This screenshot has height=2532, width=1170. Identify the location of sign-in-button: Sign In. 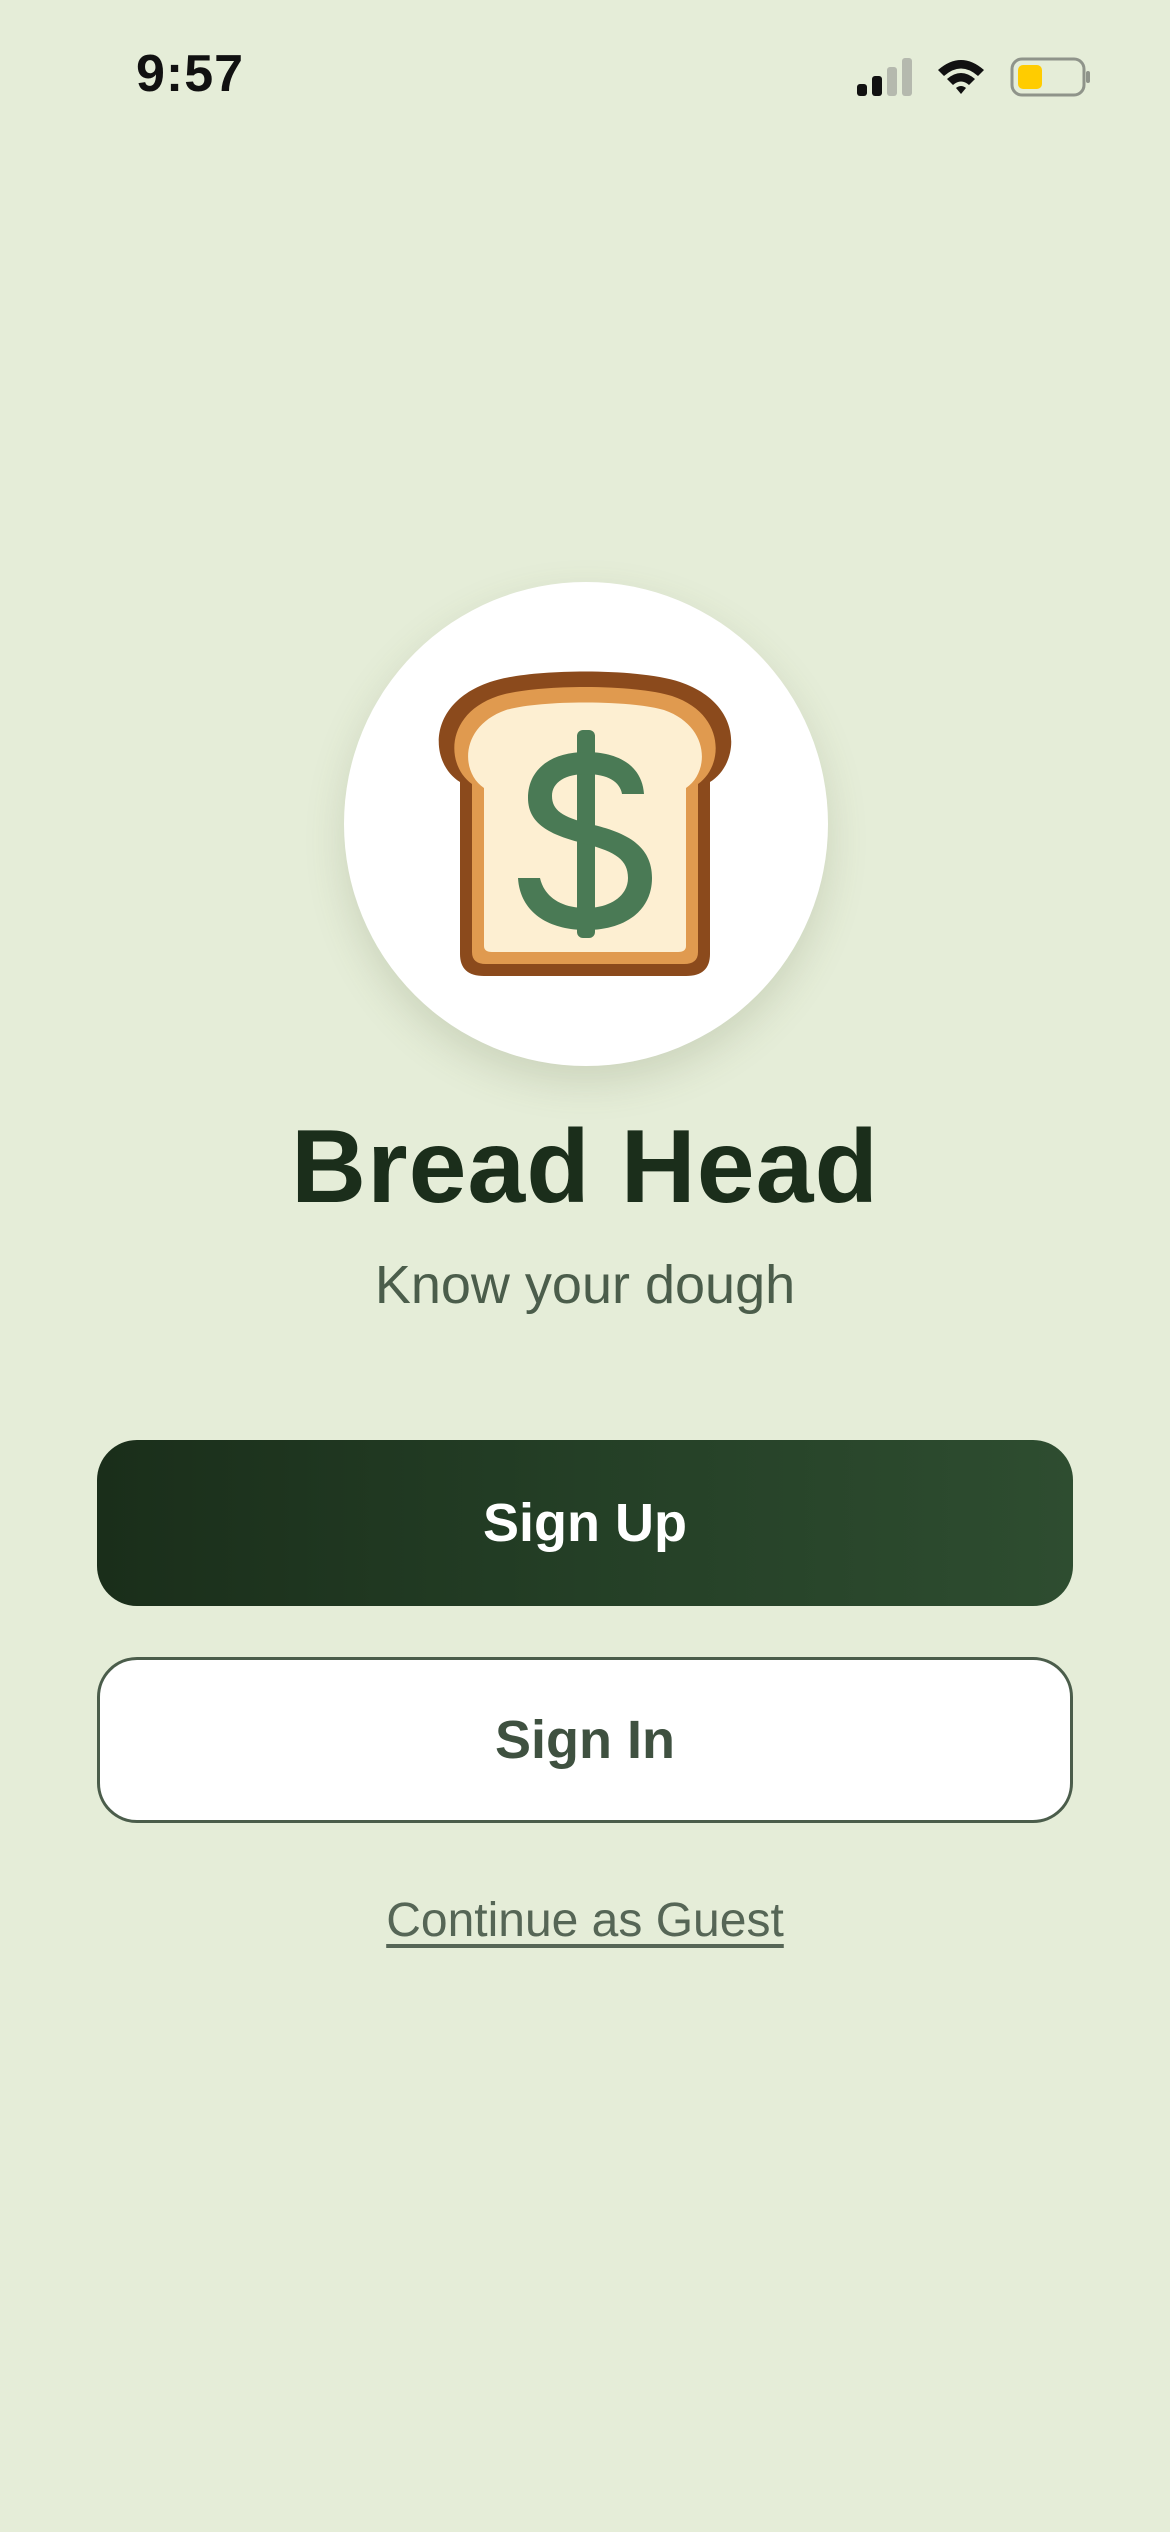
(585, 1740).